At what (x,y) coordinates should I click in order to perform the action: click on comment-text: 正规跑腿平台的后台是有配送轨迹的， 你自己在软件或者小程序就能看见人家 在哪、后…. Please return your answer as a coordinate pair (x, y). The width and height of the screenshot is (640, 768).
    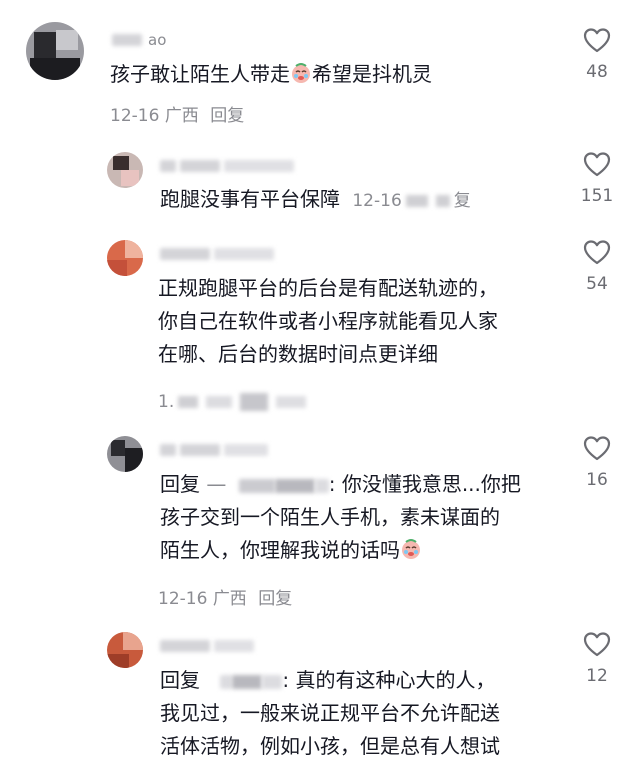
    Looking at the image, I should click on (328, 321).